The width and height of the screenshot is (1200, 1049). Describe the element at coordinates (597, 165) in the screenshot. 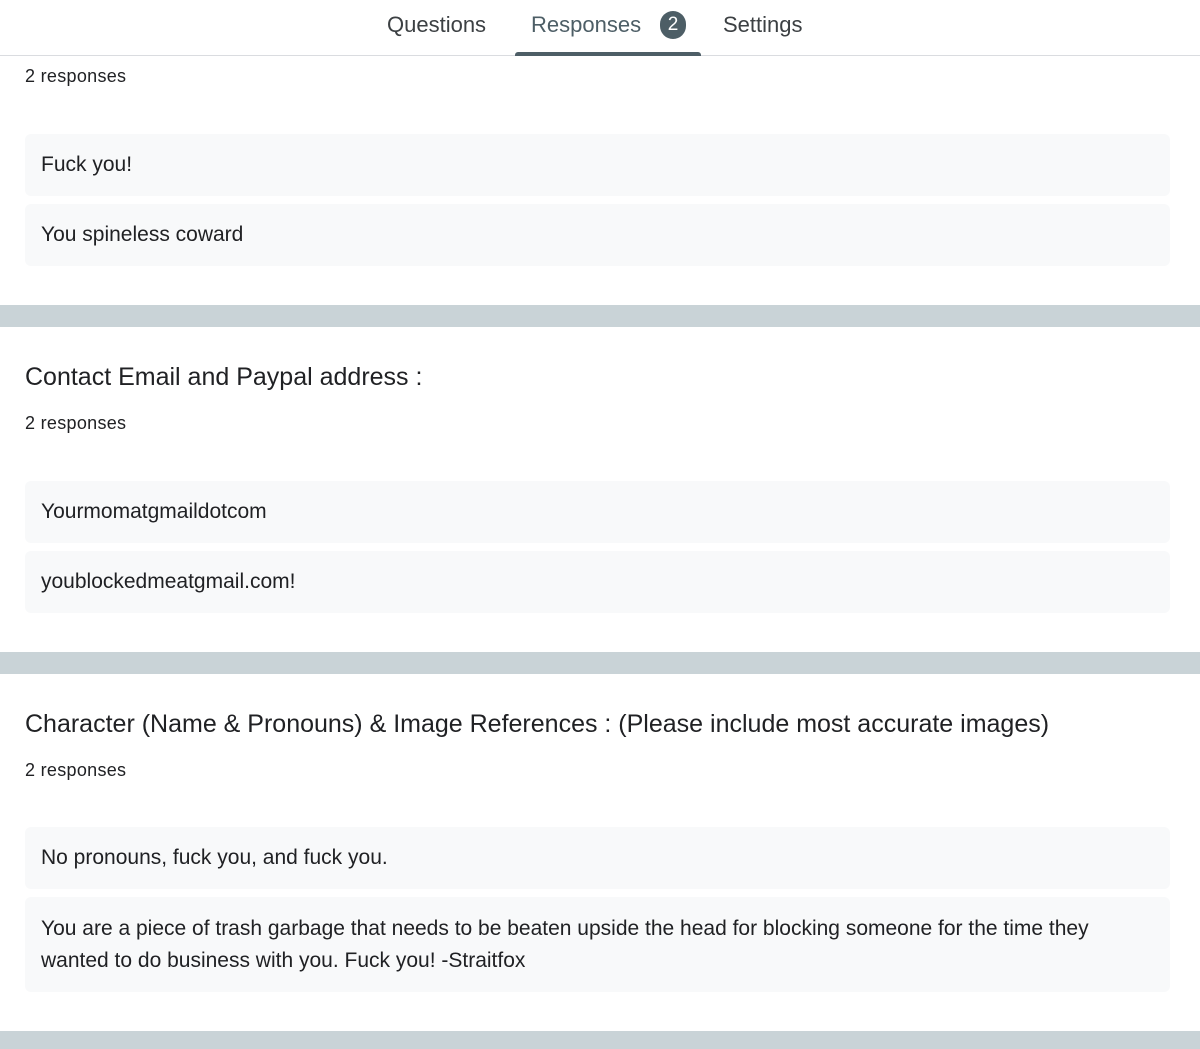

I see `response-item: Fuck you!` at that location.